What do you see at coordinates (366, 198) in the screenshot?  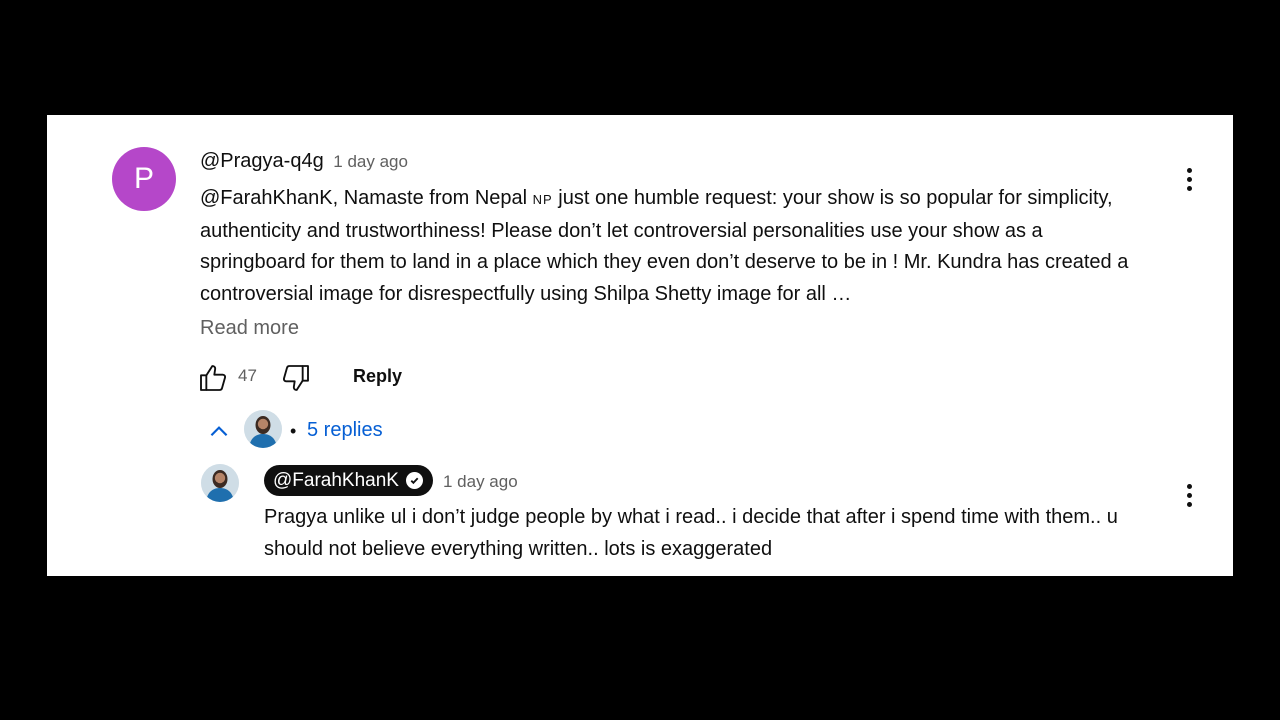 I see `comment-text-start: @FarahKhanK, Namaste from Nepal` at bounding box center [366, 198].